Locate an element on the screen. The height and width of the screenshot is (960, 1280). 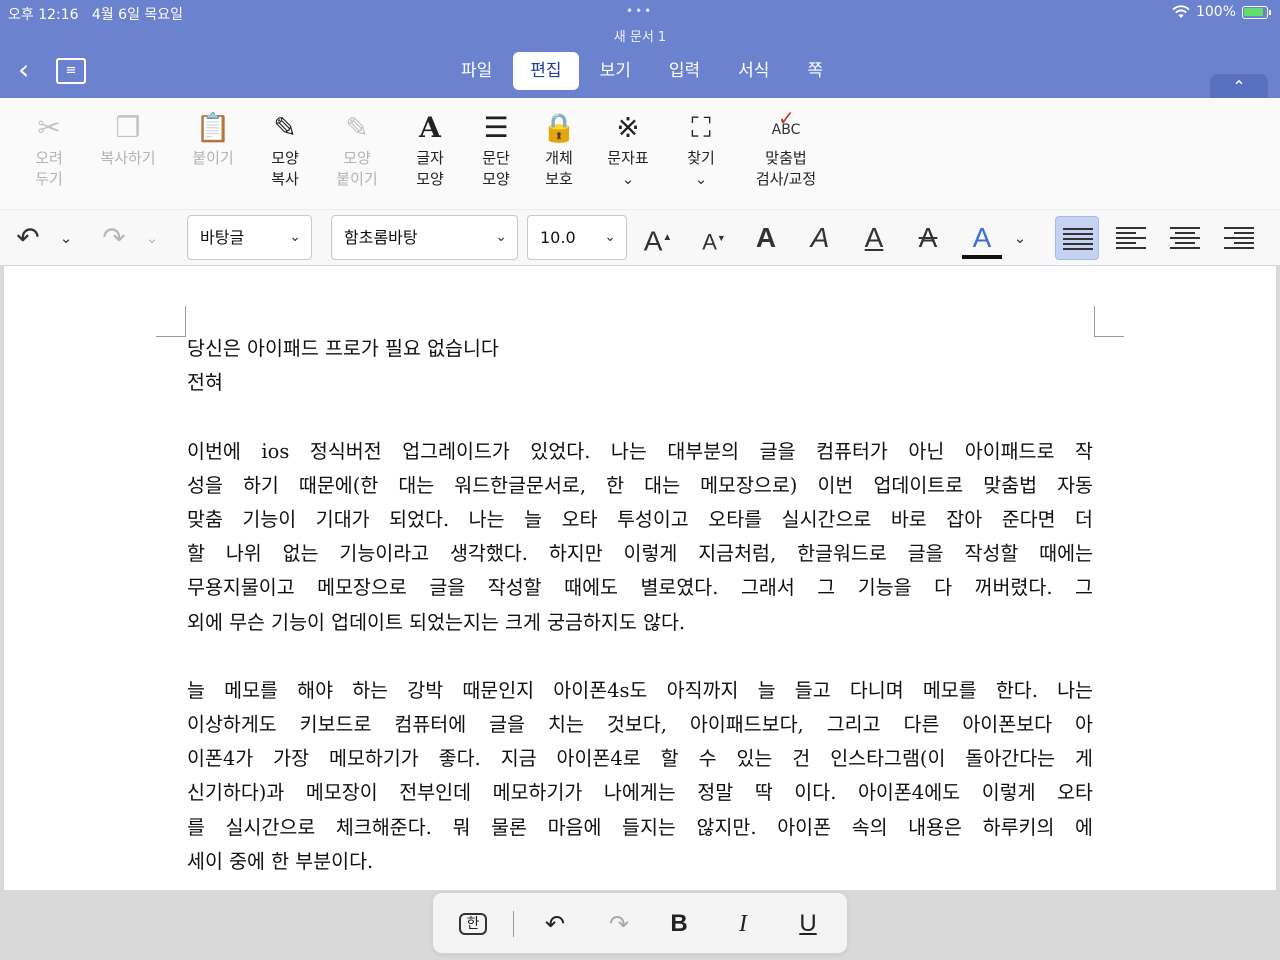
char-shape-button: A 글자 모양 is located at coordinates (430, 150).